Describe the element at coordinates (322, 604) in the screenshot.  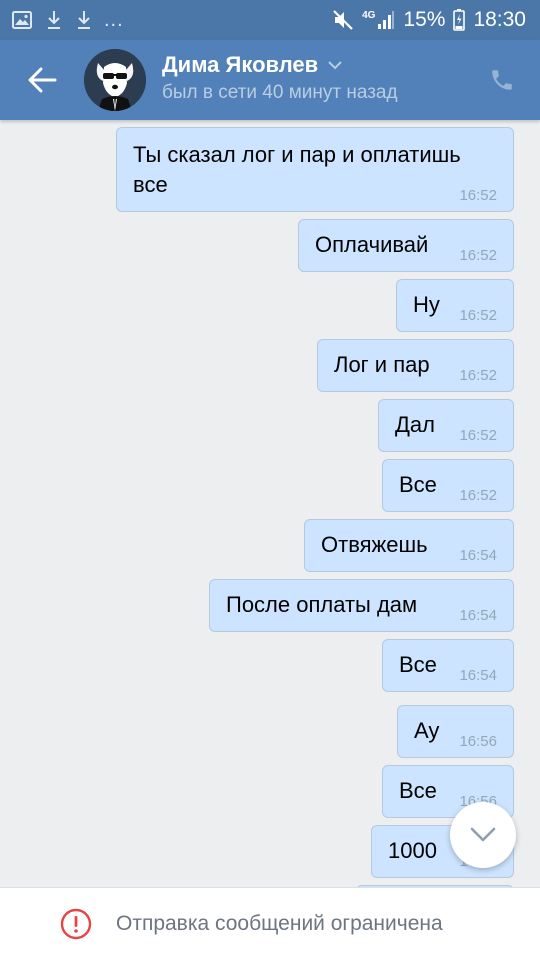
I see `message-text: После оплаты дам` at that location.